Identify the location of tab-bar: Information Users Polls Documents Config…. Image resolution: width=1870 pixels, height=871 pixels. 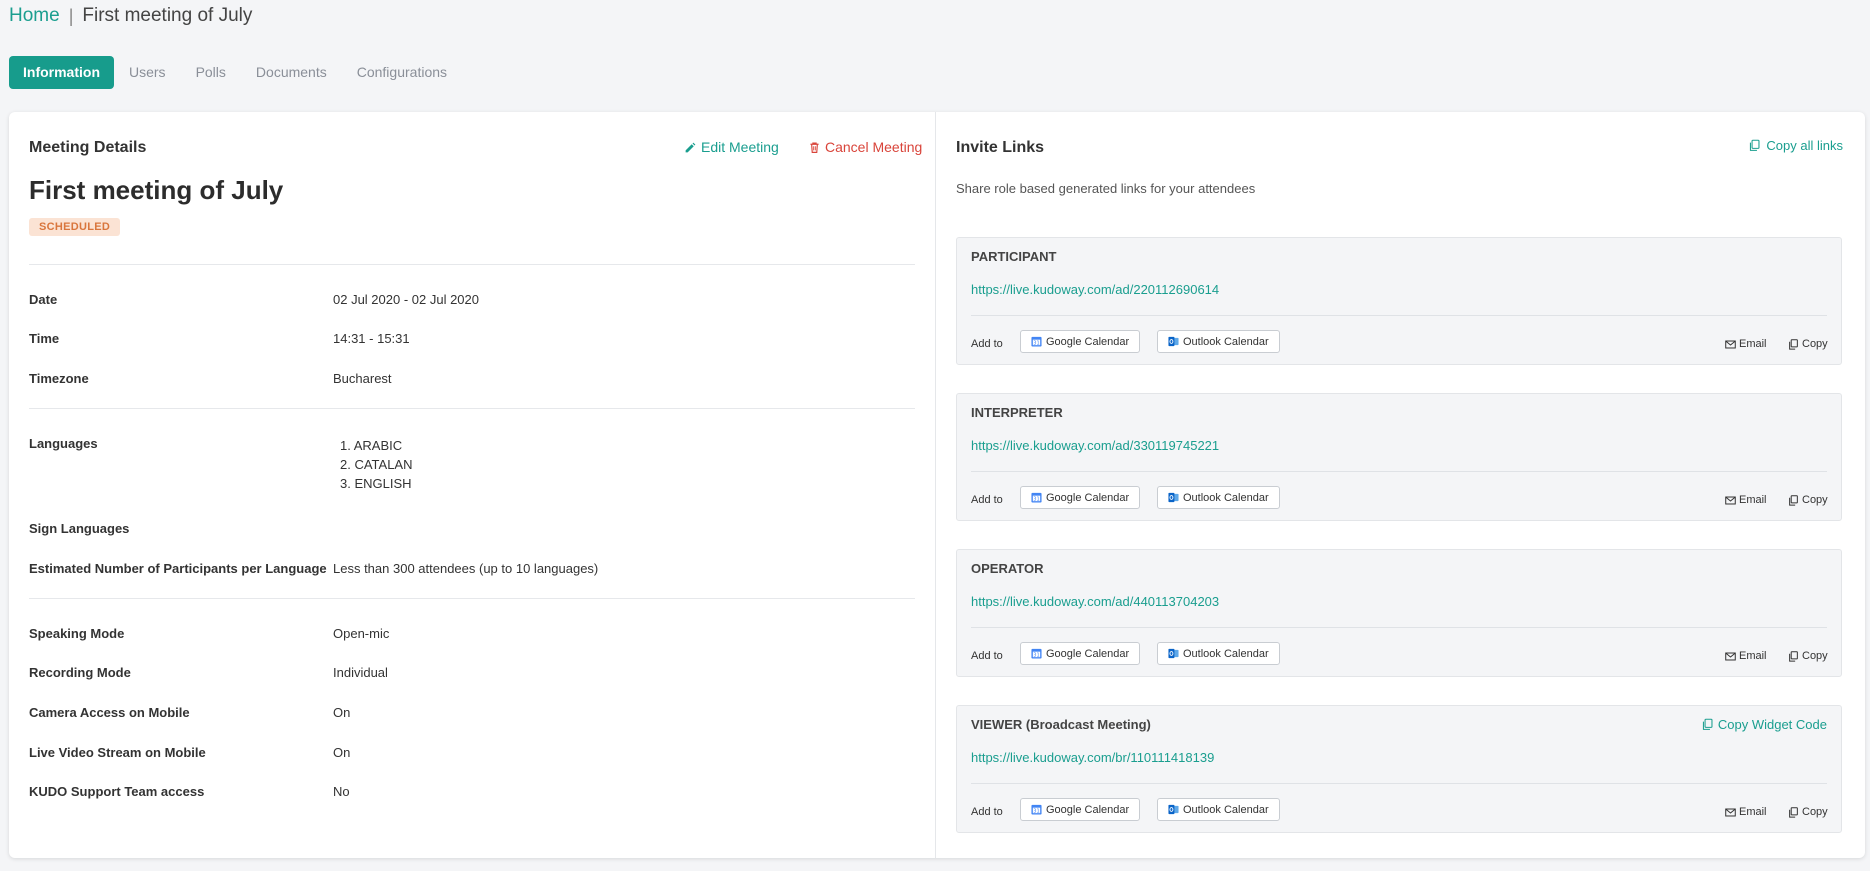
(235, 72).